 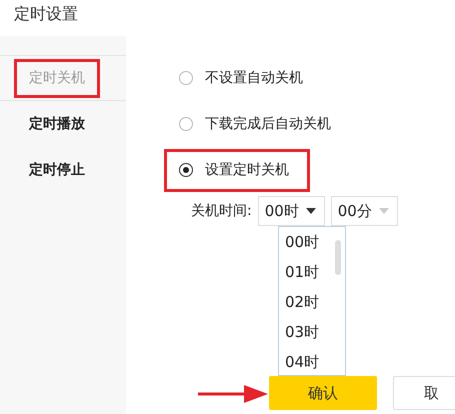 What do you see at coordinates (338, 257) in the screenshot?
I see `scrollbar-thumb` at bounding box center [338, 257].